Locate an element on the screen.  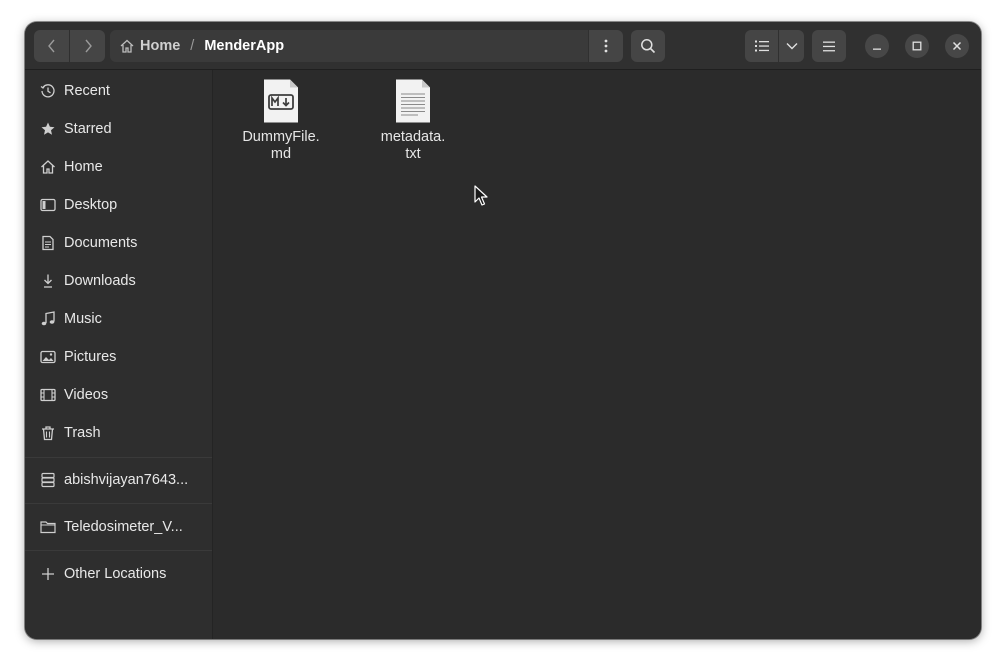
close-icon is located at coordinates (957, 46).